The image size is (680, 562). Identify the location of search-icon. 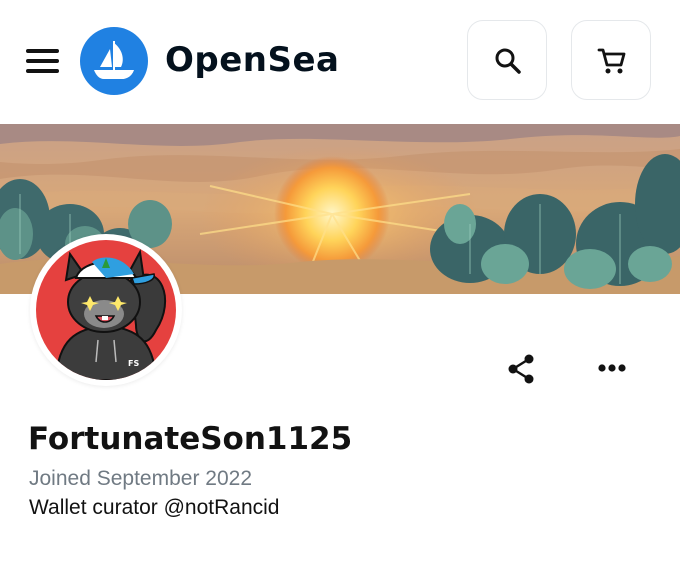
(508, 61).